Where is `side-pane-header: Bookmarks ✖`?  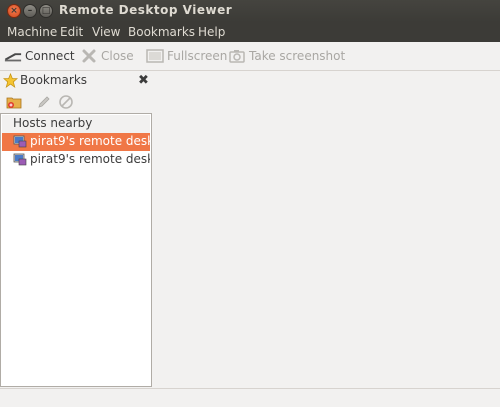
side-pane-header: Bookmarks ✖ is located at coordinates (76, 81).